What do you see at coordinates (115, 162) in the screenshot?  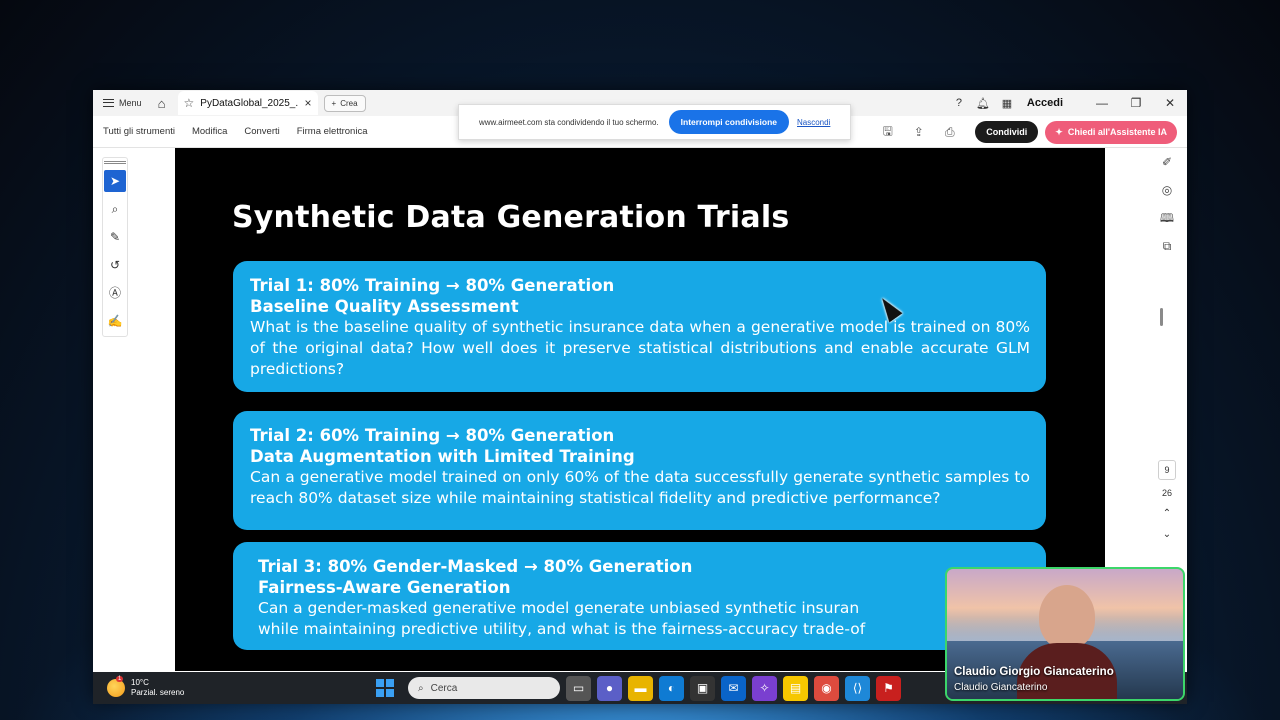 I see `rail-grip-handle` at bounding box center [115, 162].